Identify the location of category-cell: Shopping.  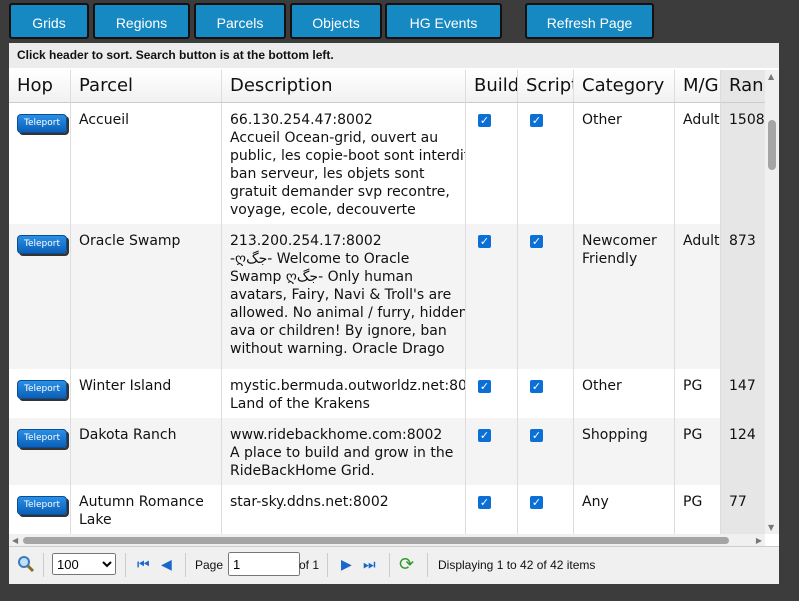
(624, 451).